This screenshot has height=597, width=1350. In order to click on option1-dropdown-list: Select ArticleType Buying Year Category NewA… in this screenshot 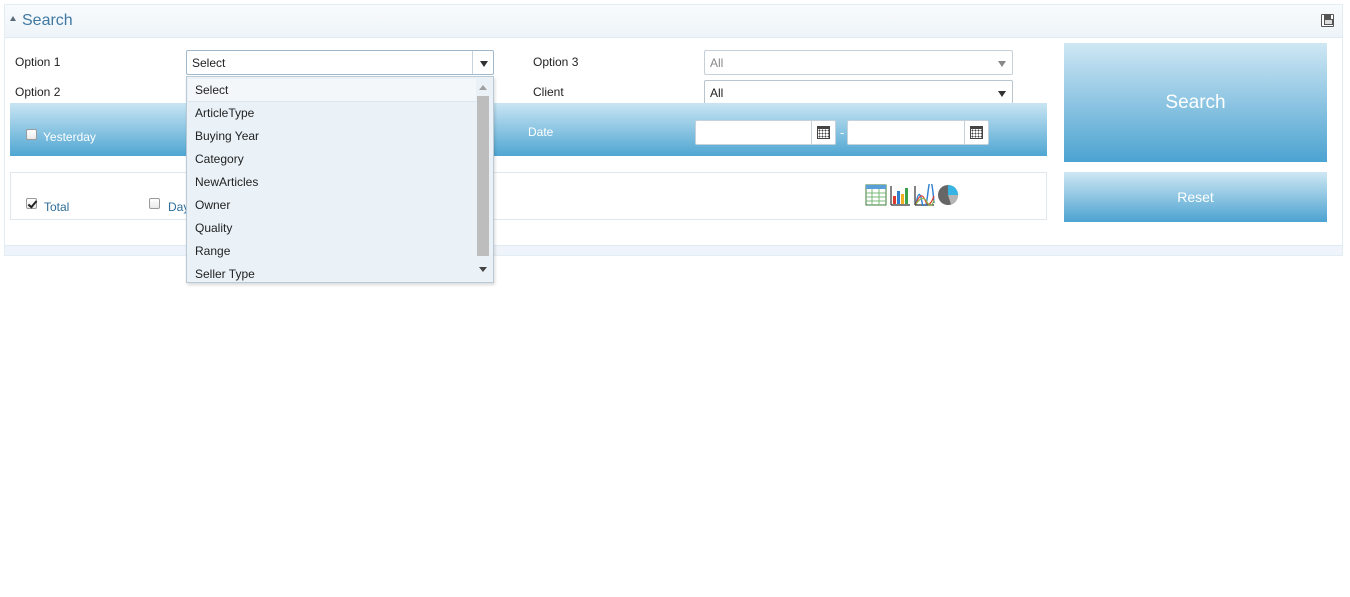, I will do `click(340, 179)`.